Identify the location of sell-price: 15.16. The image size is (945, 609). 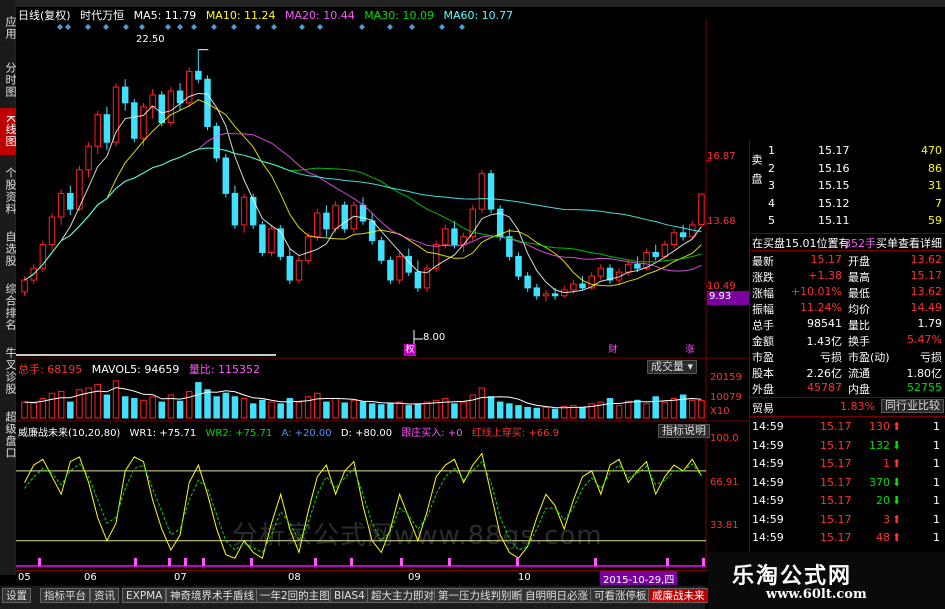
(834, 168).